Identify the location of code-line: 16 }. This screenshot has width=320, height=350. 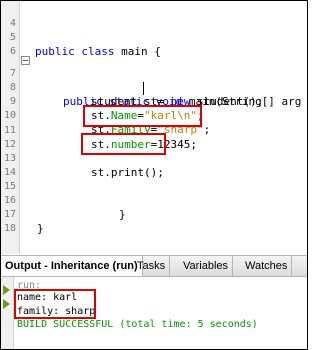
(154, 200).